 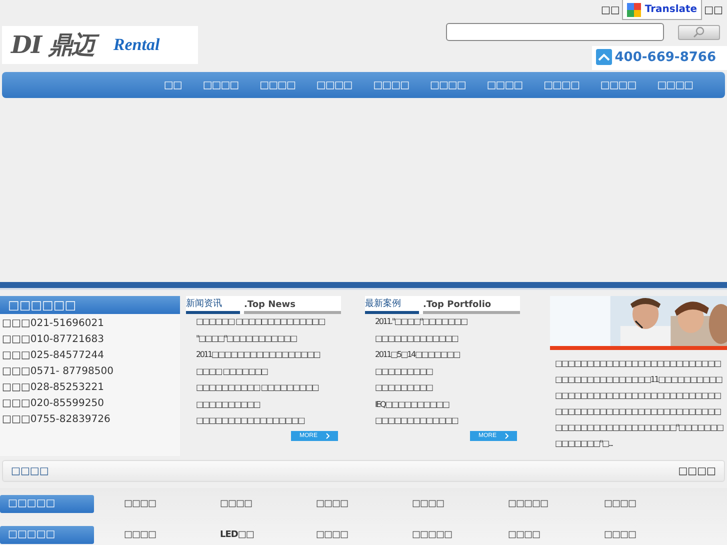 What do you see at coordinates (292, 307) in the screenshot?
I see `section-subtitle: .Top News` at bounding box center [292, 307].